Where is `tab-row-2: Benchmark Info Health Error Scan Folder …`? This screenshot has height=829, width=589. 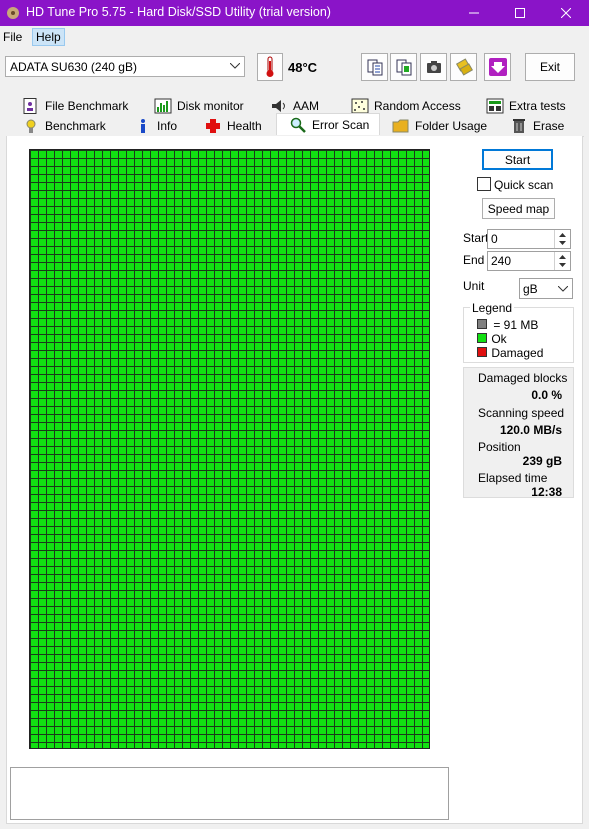 tab-row-2: Benchmark Info Health Error Scan Folder … is located at coordinates (295, 125).